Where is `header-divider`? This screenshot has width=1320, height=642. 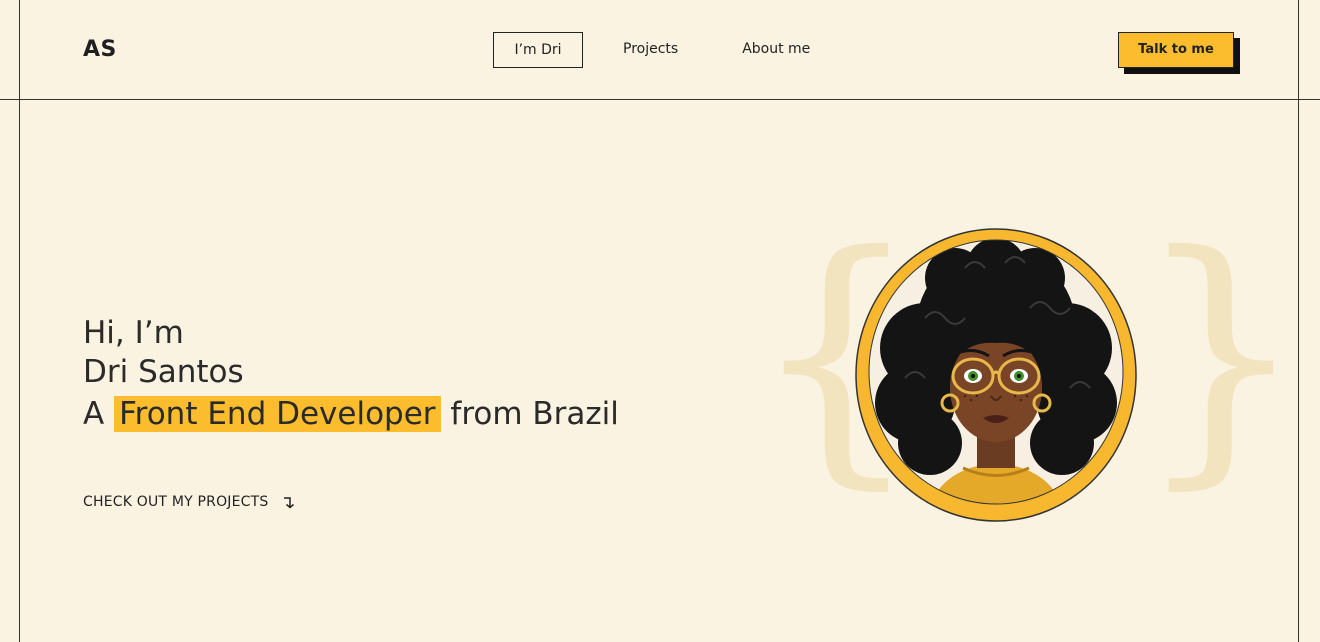 header-divider is located at coordinates (660, 99).